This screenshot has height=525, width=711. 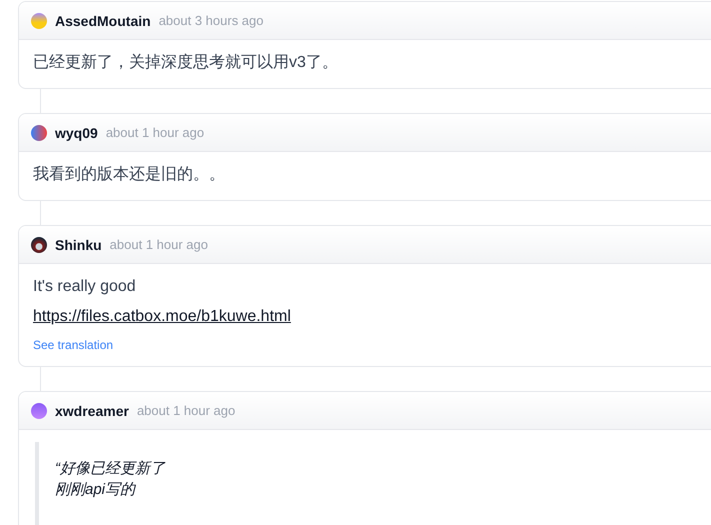 What do you see at coordinates (129, 174) in the screenshot?
I see `comment-text: 我看到的版本还是旧的。。` at bounding box center [129, 174].